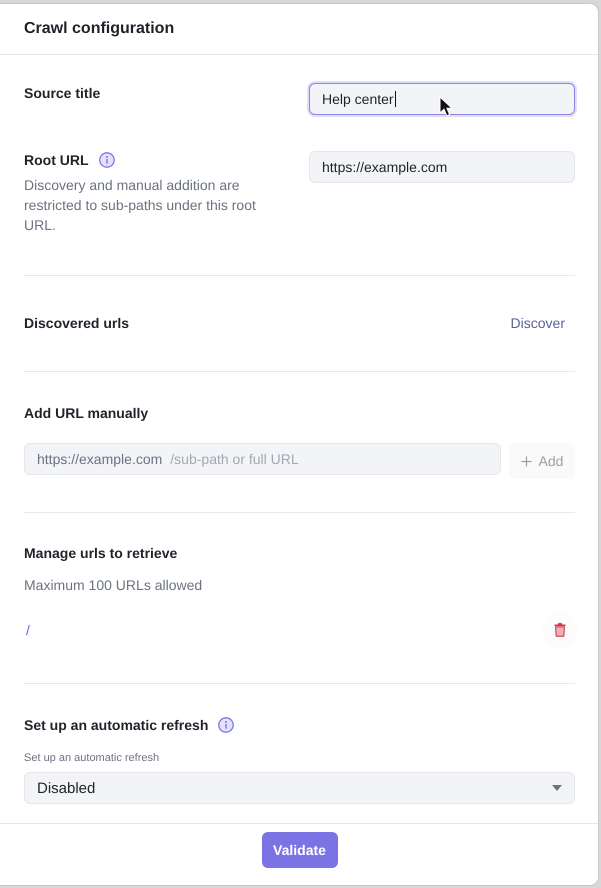 The image size is (601, 888). What do you see at coordinates (87, 413) in the screenshot?
I see `section-label: Add URL manually` at bounding box center [87, 413].